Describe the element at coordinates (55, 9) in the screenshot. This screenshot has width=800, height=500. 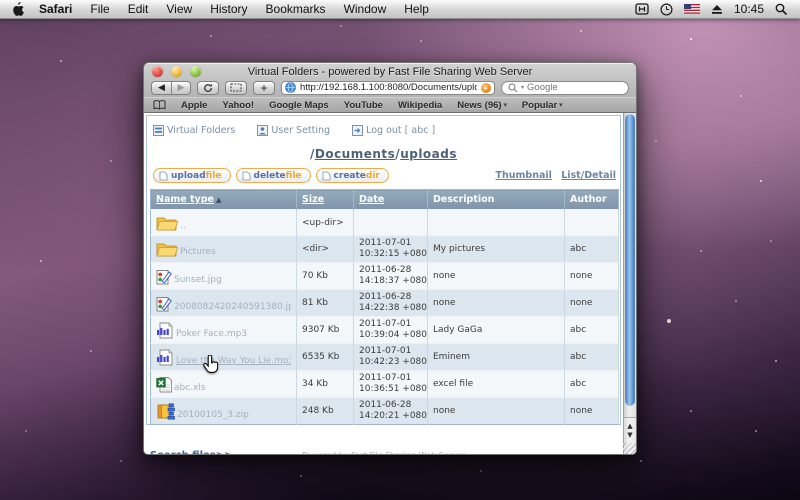
I see `menu-safari: Safari` at that location.